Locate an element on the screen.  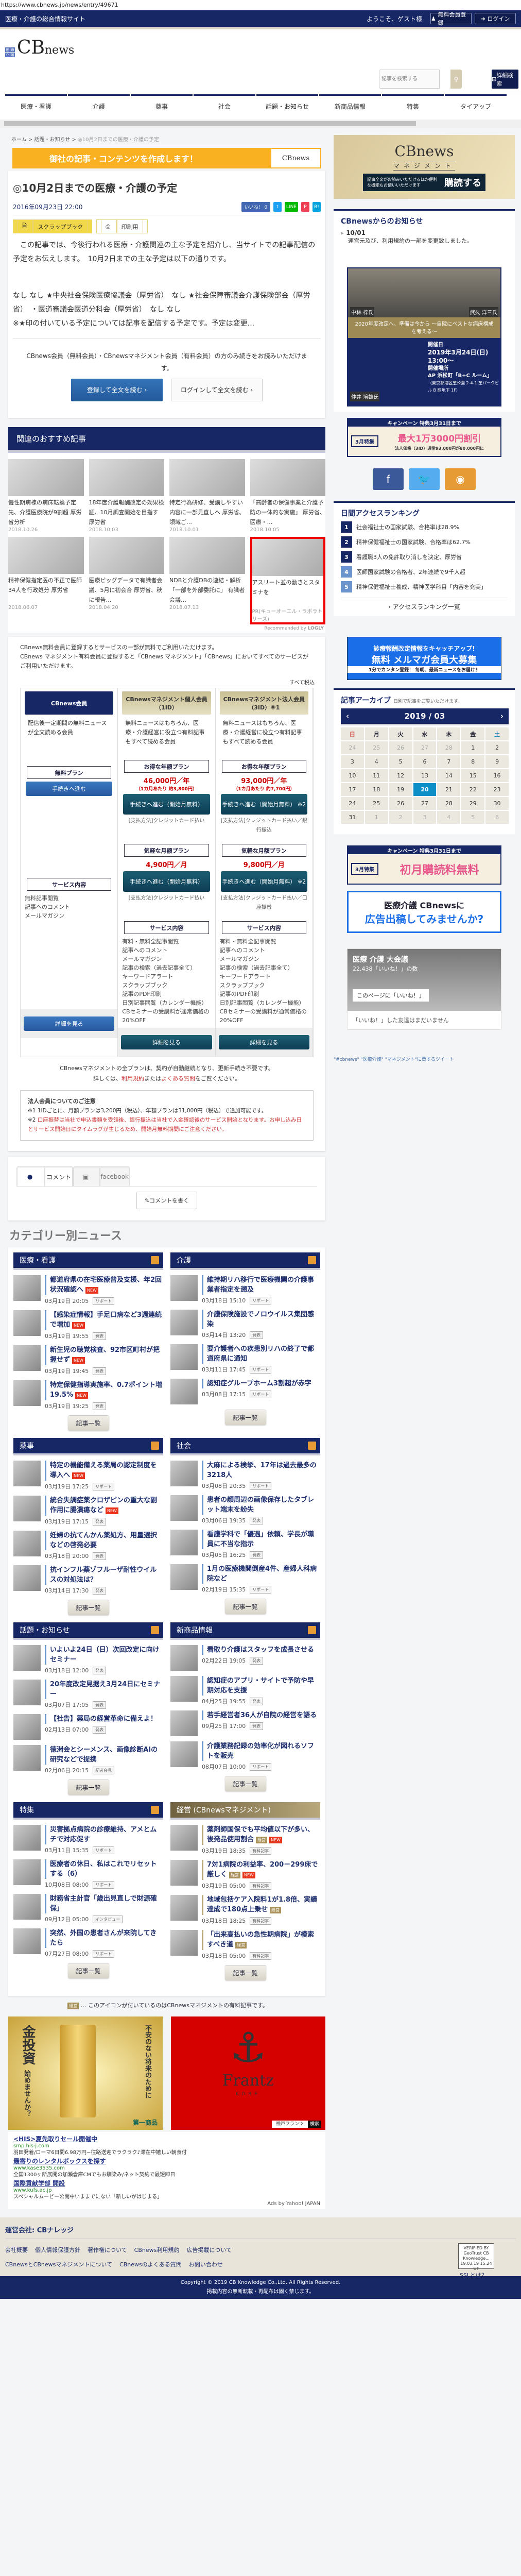
ssl-link: SSLとは？ is located at coordinates (473, 2275).